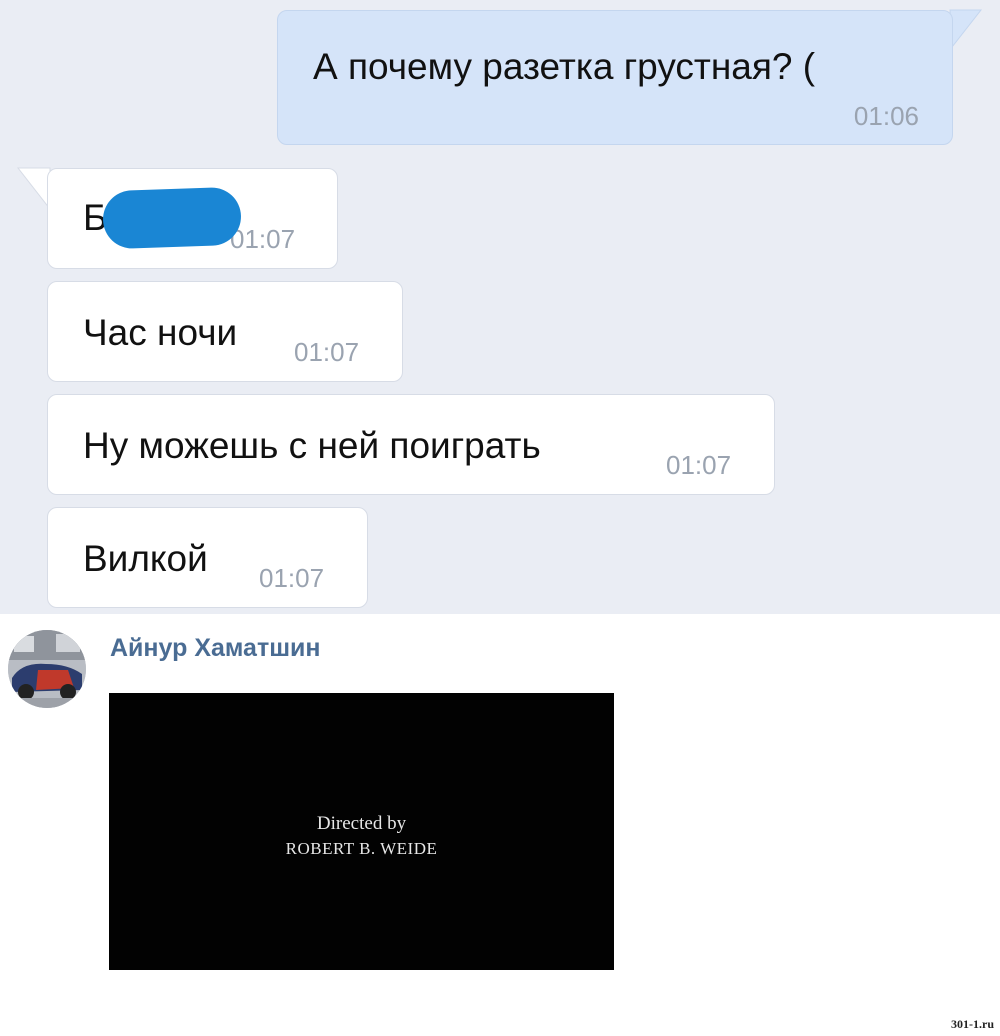  I want to click on message-bubble-incoming: Ну можешь с ней поиграть 01:07, so click(411, 444).